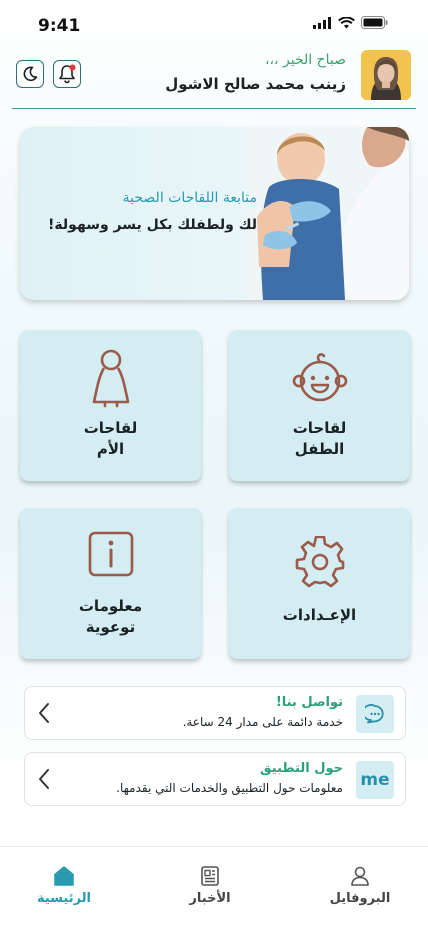  I want to click on tile-info-label-1: معلومات, so click(110, 606).